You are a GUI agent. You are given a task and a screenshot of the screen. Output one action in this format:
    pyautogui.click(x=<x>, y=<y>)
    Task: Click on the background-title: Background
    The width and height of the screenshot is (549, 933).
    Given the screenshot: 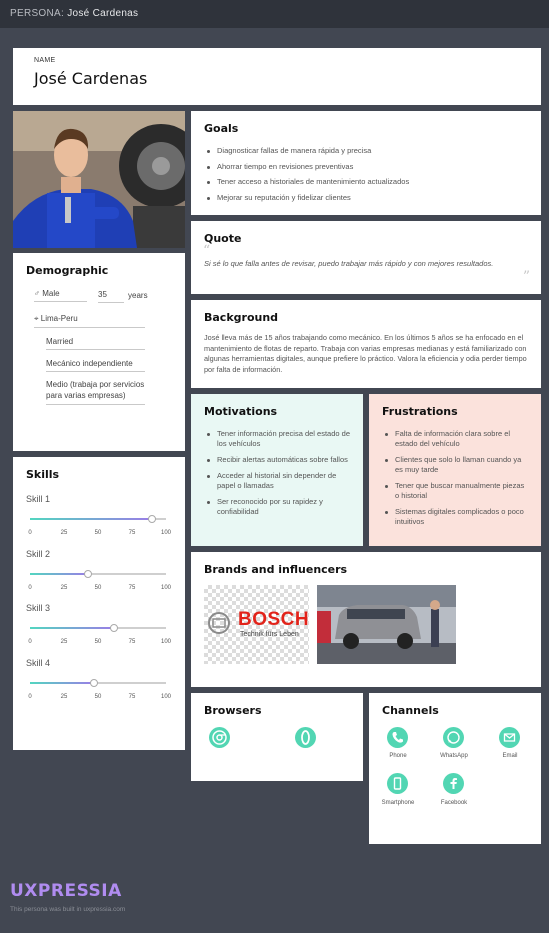 What is the action you would take?
    pyautogui.click(x=241, y=317)
    